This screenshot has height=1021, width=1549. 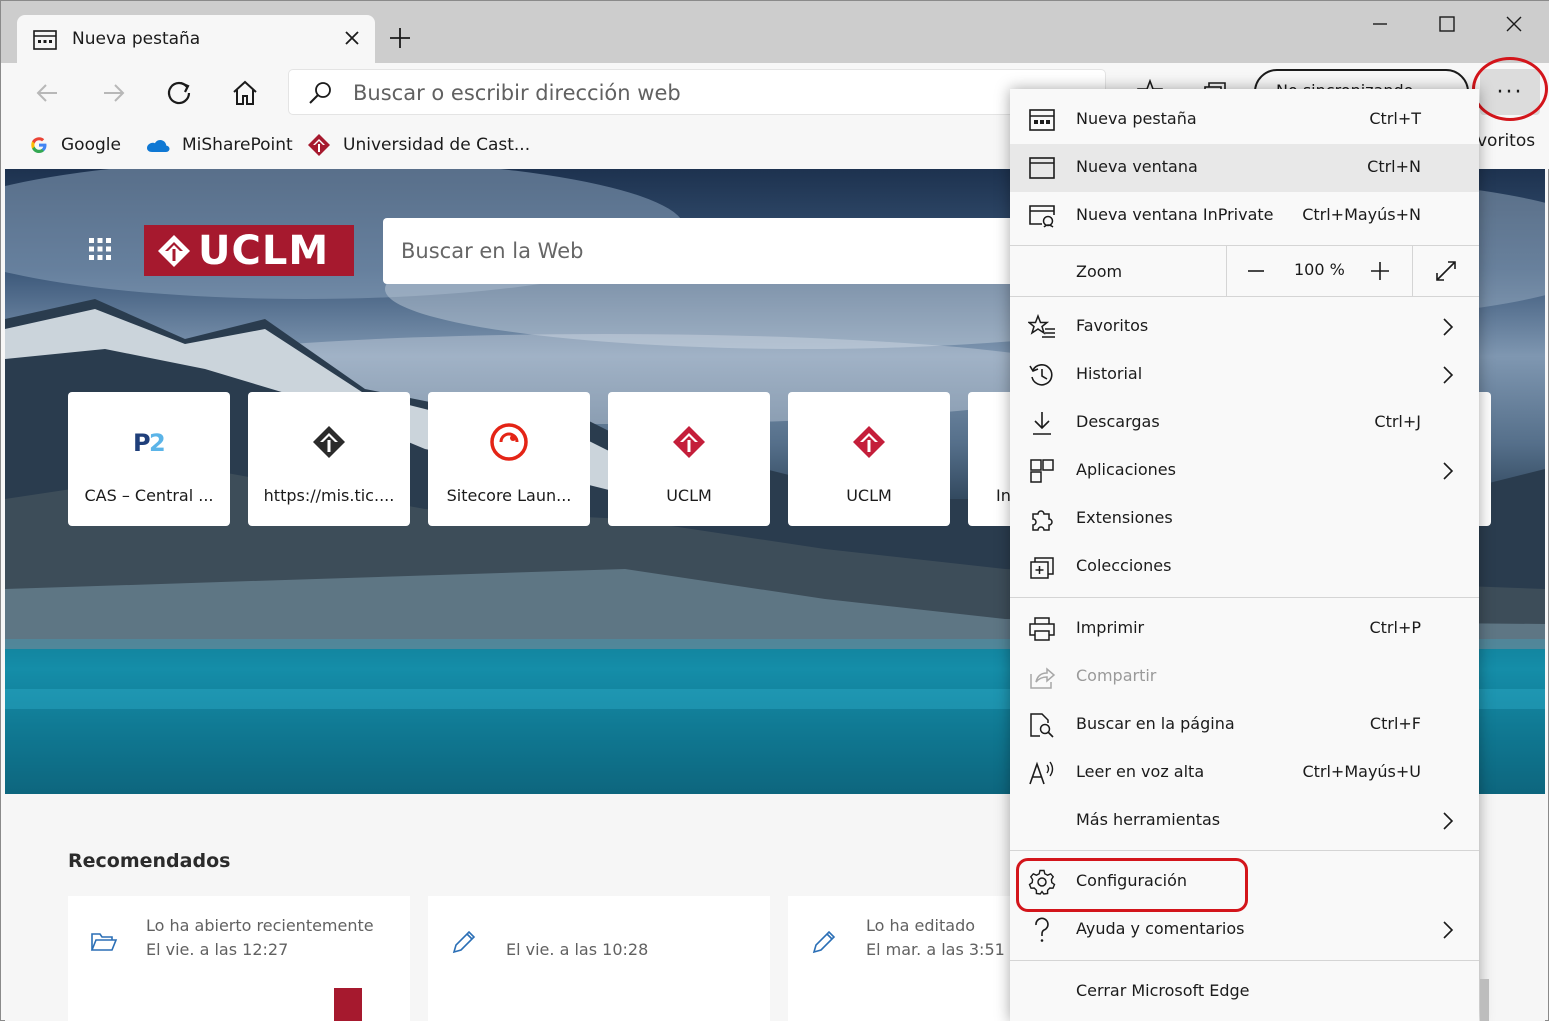 What do you see at coordinates (1244, 821) in the screenshot?
I see `menu-item-more-tools: Más herramientas` at bounding box center [1244, 821].